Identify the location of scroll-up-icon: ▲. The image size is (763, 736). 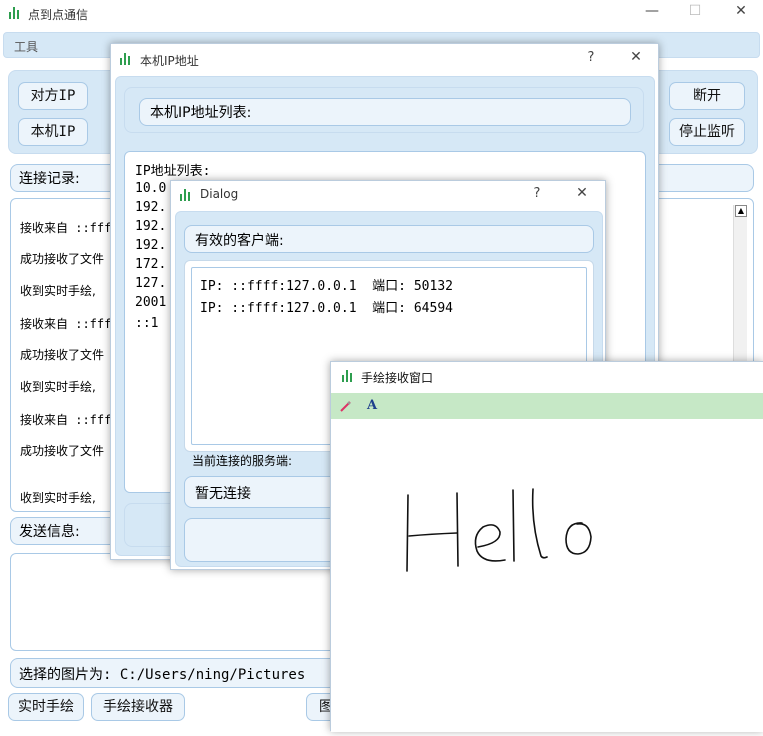
(741, 211).